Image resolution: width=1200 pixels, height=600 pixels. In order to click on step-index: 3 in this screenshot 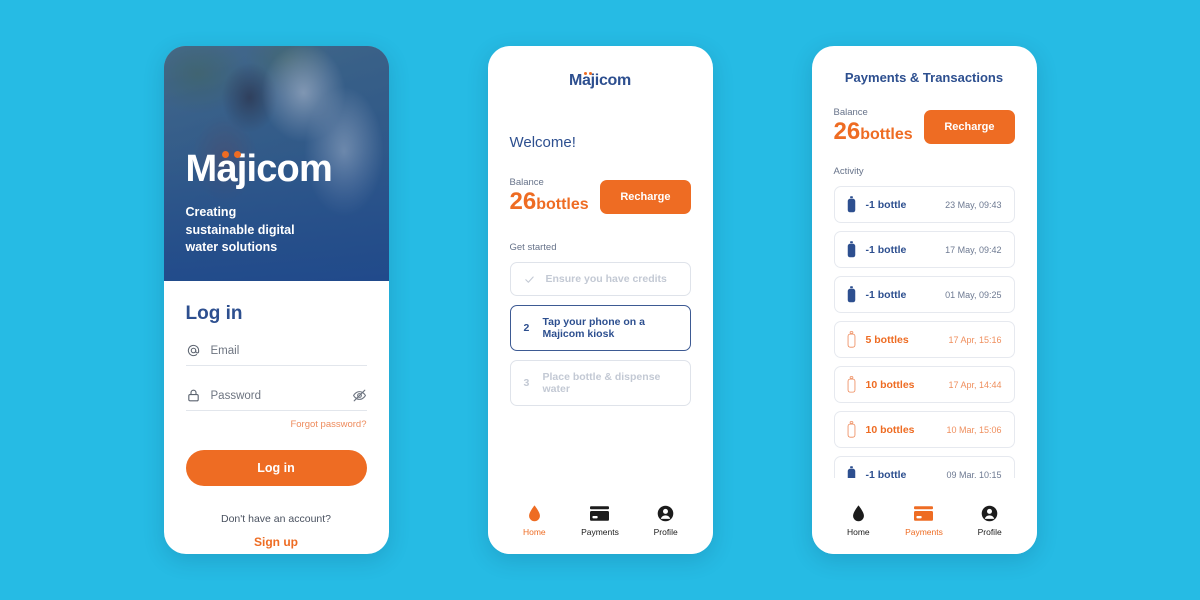, I will do `click(526, 383)`.